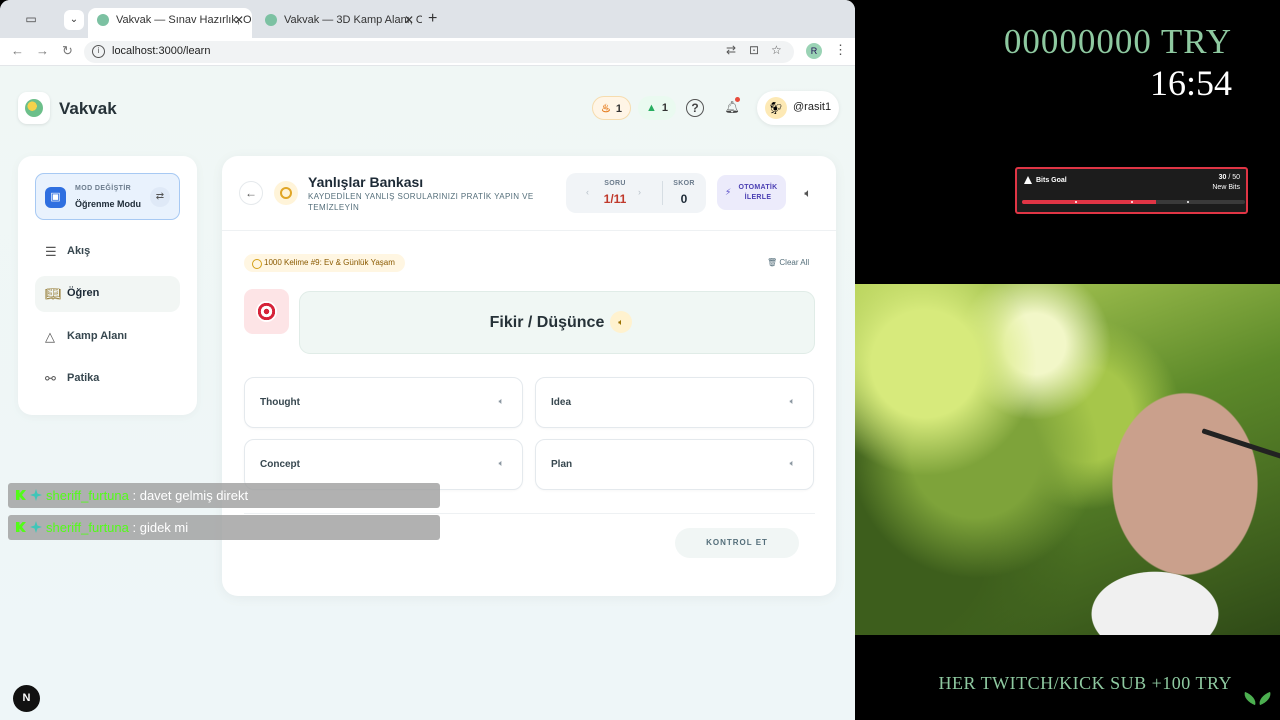 This screenshot has height=720, width=1280. Describe the element at coordinates (737, 543) in the screenshot. I see `check-answer-button: KONTROL ET` at that location.